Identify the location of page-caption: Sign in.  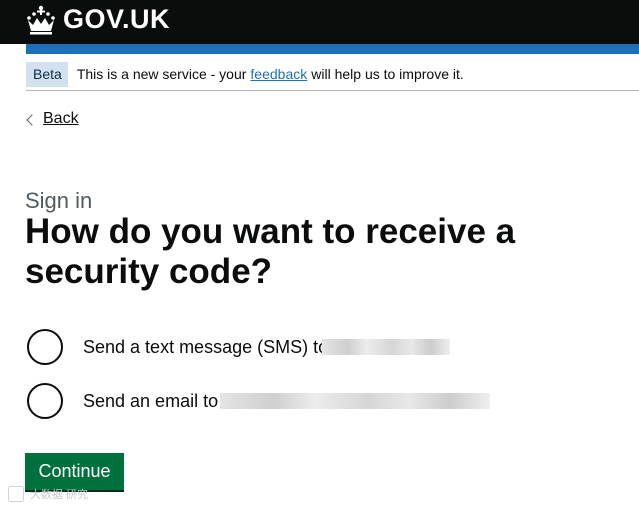
(59, 200).